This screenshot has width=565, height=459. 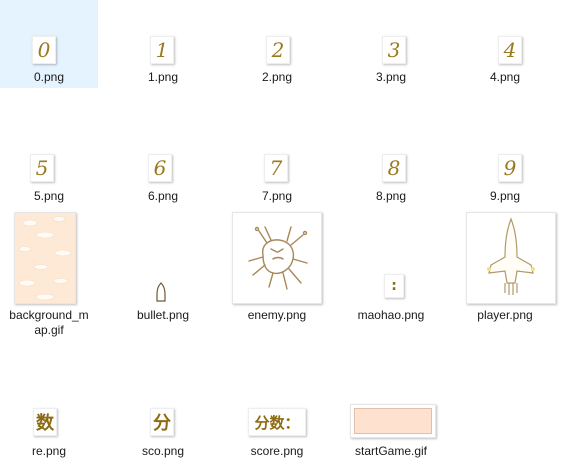 I want to click on file-label: maohao.png, so click(x=391, y=315).